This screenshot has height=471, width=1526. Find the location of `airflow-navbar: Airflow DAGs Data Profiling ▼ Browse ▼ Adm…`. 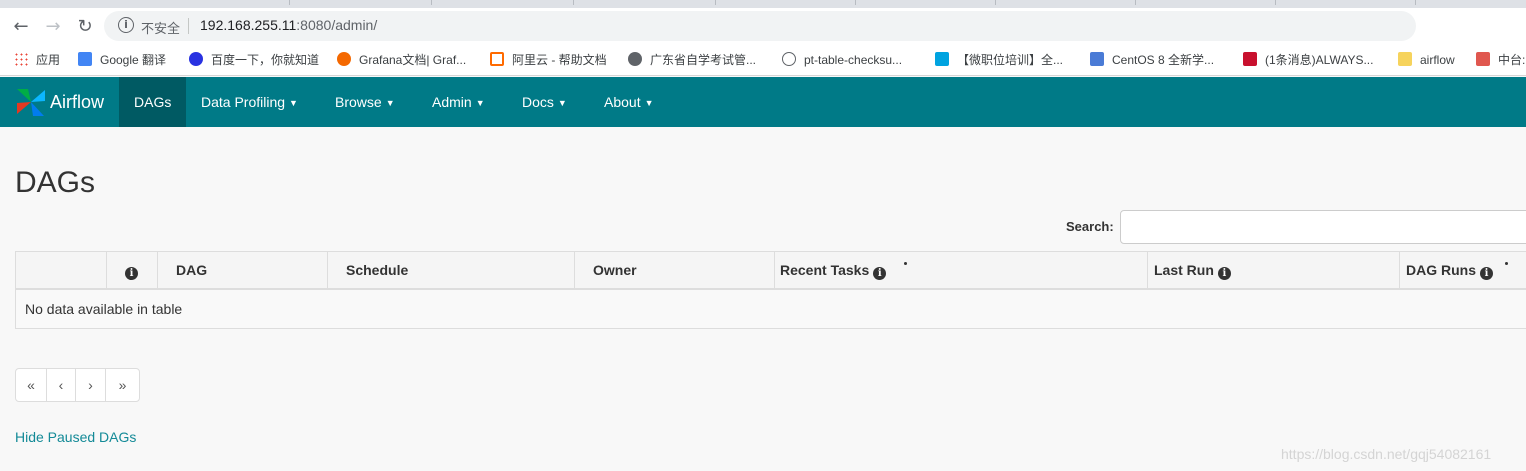

airflow-navbar: Airflow DAGs Data Profiling ▼ Browse ▼ Adm… is located at coordinates (763, 102).